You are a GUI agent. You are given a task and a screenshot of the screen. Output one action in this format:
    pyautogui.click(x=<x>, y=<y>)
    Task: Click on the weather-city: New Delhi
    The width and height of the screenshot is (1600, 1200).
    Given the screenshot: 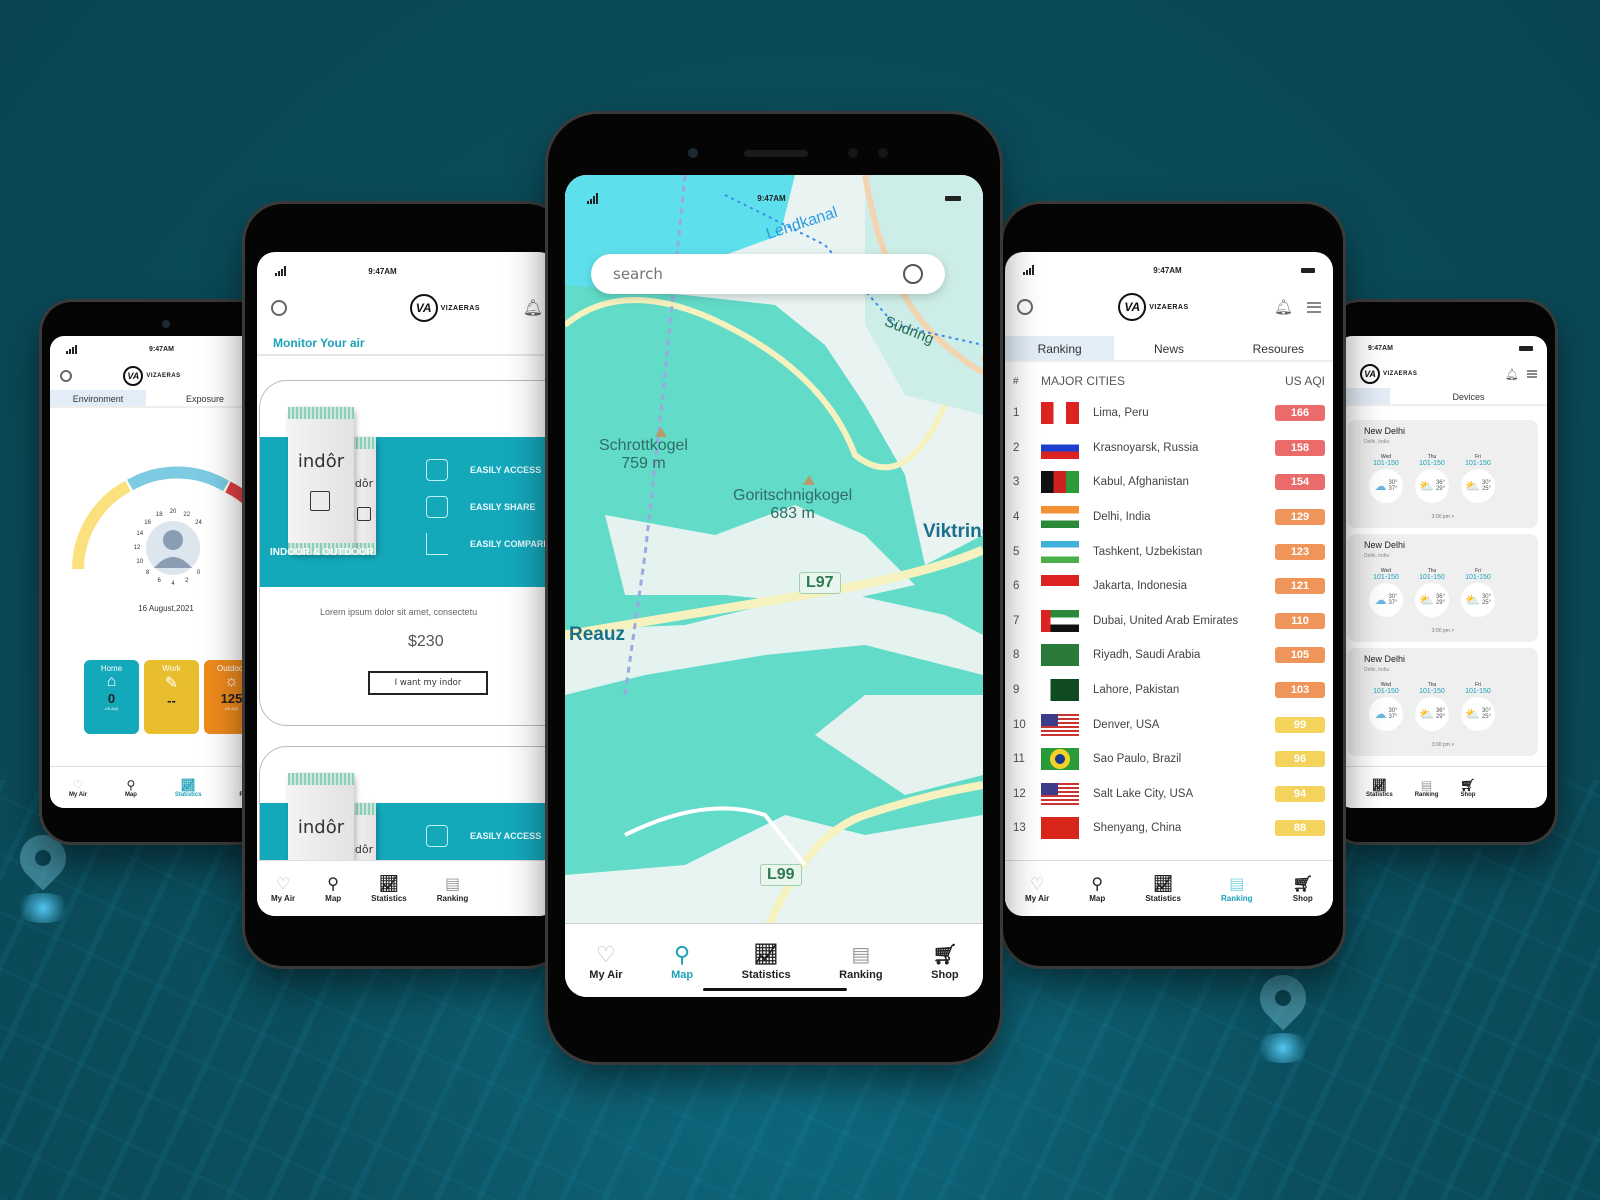 What is the action you would take?
    pyautogui.click(x=1385, y=659)
    